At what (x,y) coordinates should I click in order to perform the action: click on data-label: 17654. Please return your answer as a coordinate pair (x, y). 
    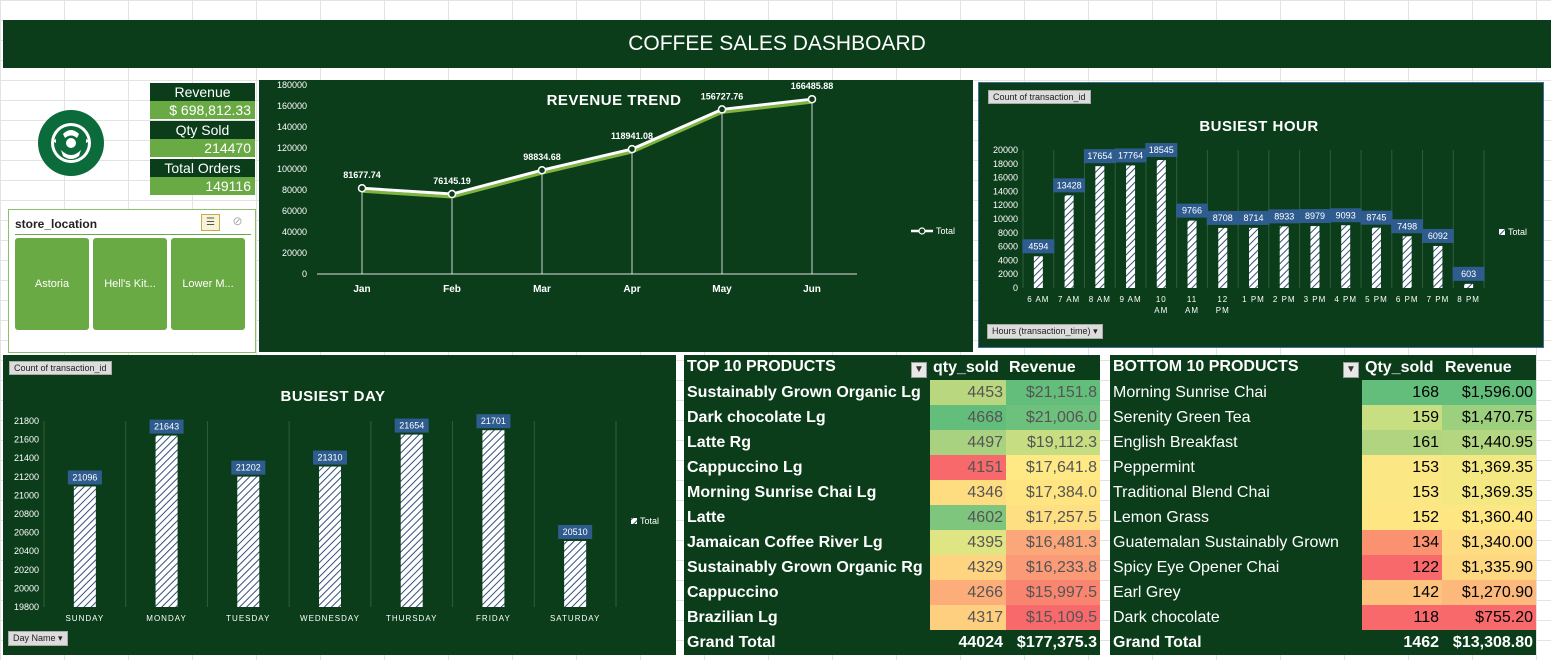
    Looking at the image, I should click on (1099, 156).